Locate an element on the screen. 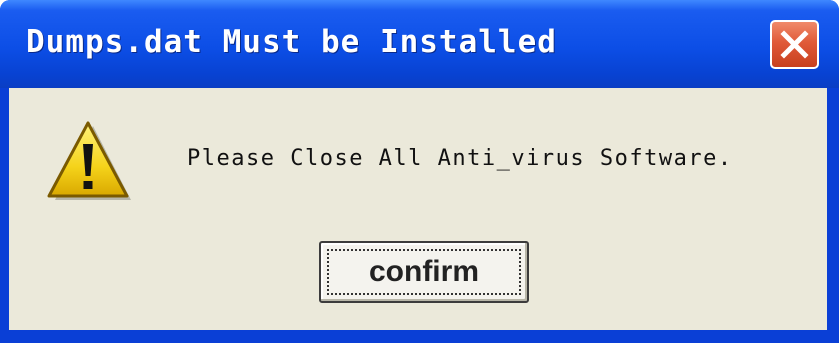  warning-icon is located at coordinates (89, 160).